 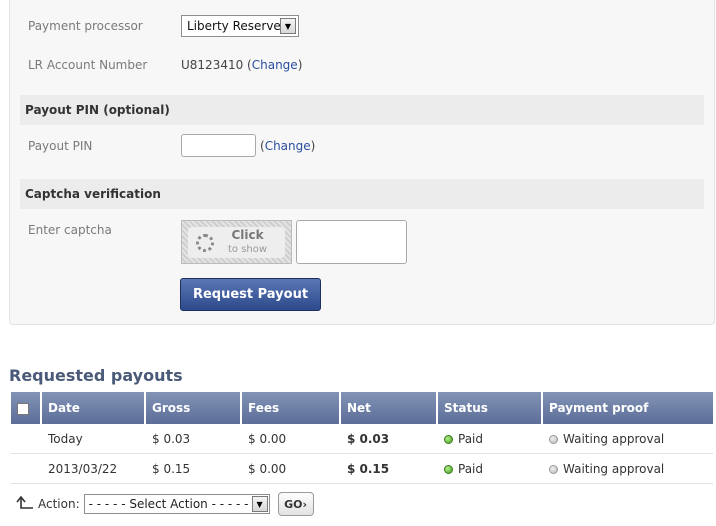 I want to click on change-account-link: Change, so click(x=275, y=65).